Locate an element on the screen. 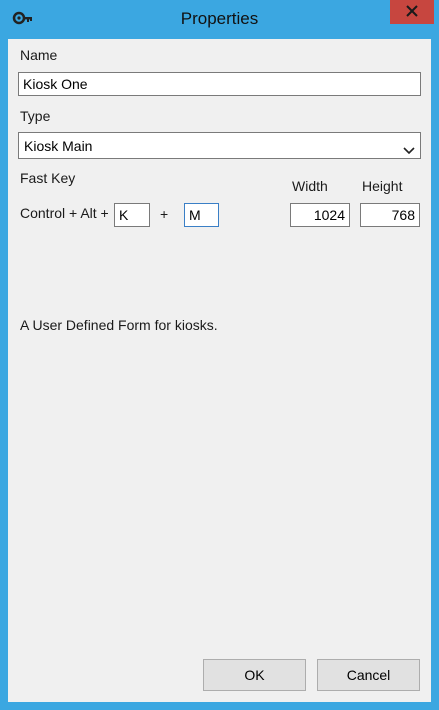 This screenshot has height=710, width=439. name-label: Name is located at coordinates (39, 55).